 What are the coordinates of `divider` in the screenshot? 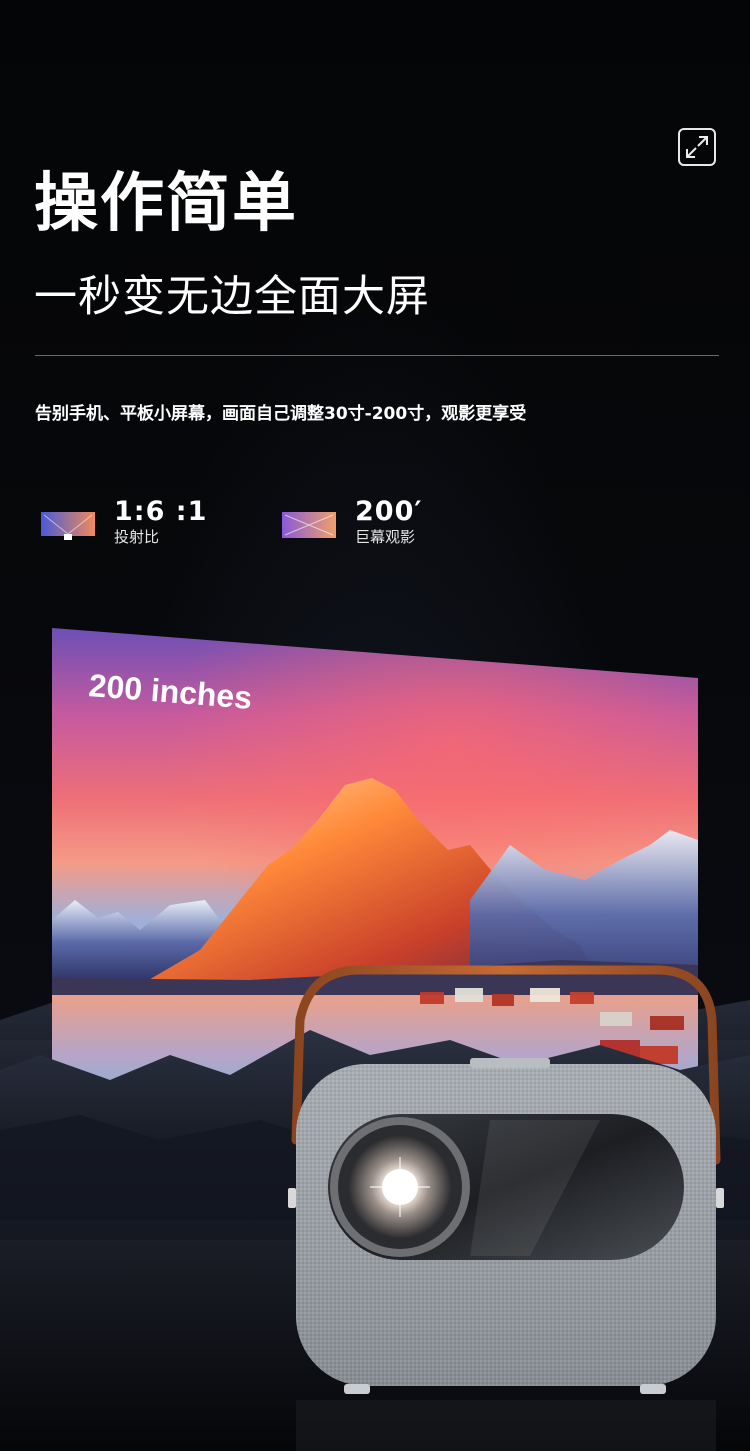 It's located at (377, 355).